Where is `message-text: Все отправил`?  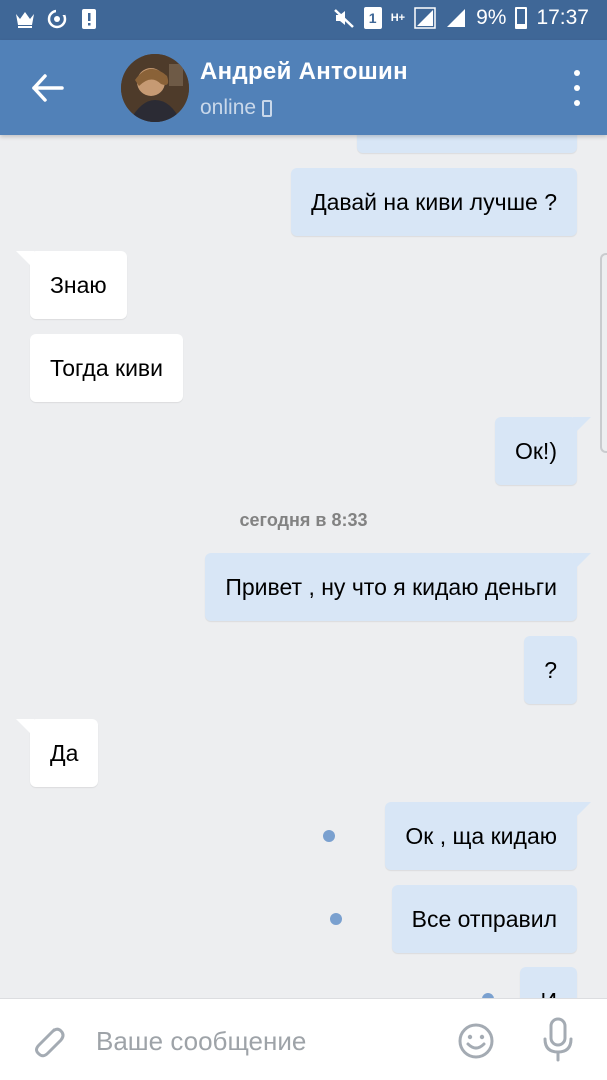
message-text: Все отправил is located at coordinates (484, 919).